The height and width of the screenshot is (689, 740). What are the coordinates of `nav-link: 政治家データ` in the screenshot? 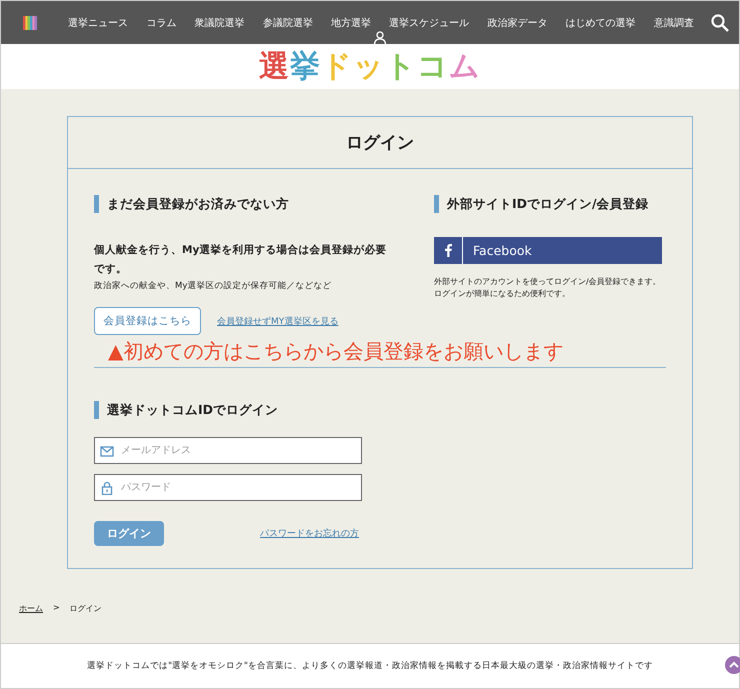 It's located at (517, 23).